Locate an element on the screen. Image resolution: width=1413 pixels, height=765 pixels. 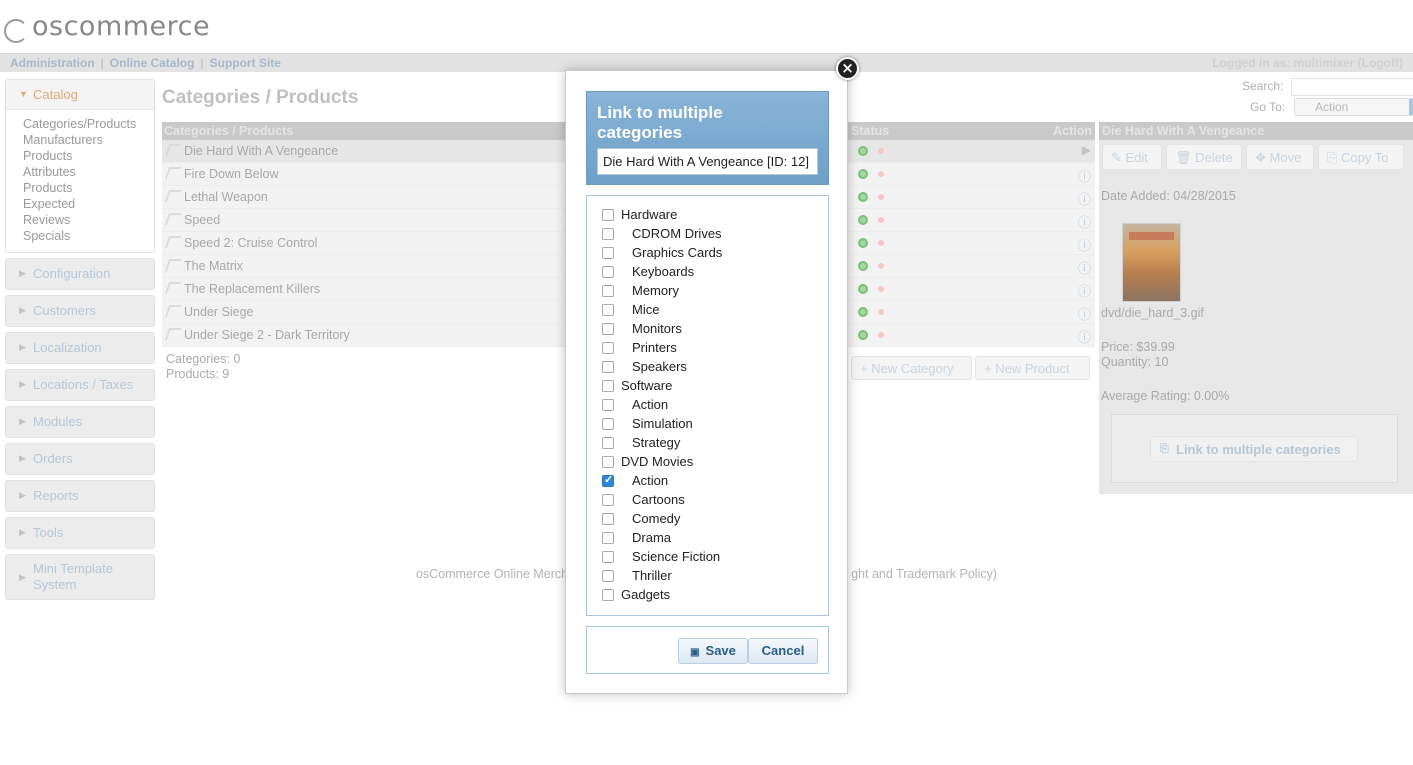
category-item: DVD Movies is located at coordinates (707, 462).